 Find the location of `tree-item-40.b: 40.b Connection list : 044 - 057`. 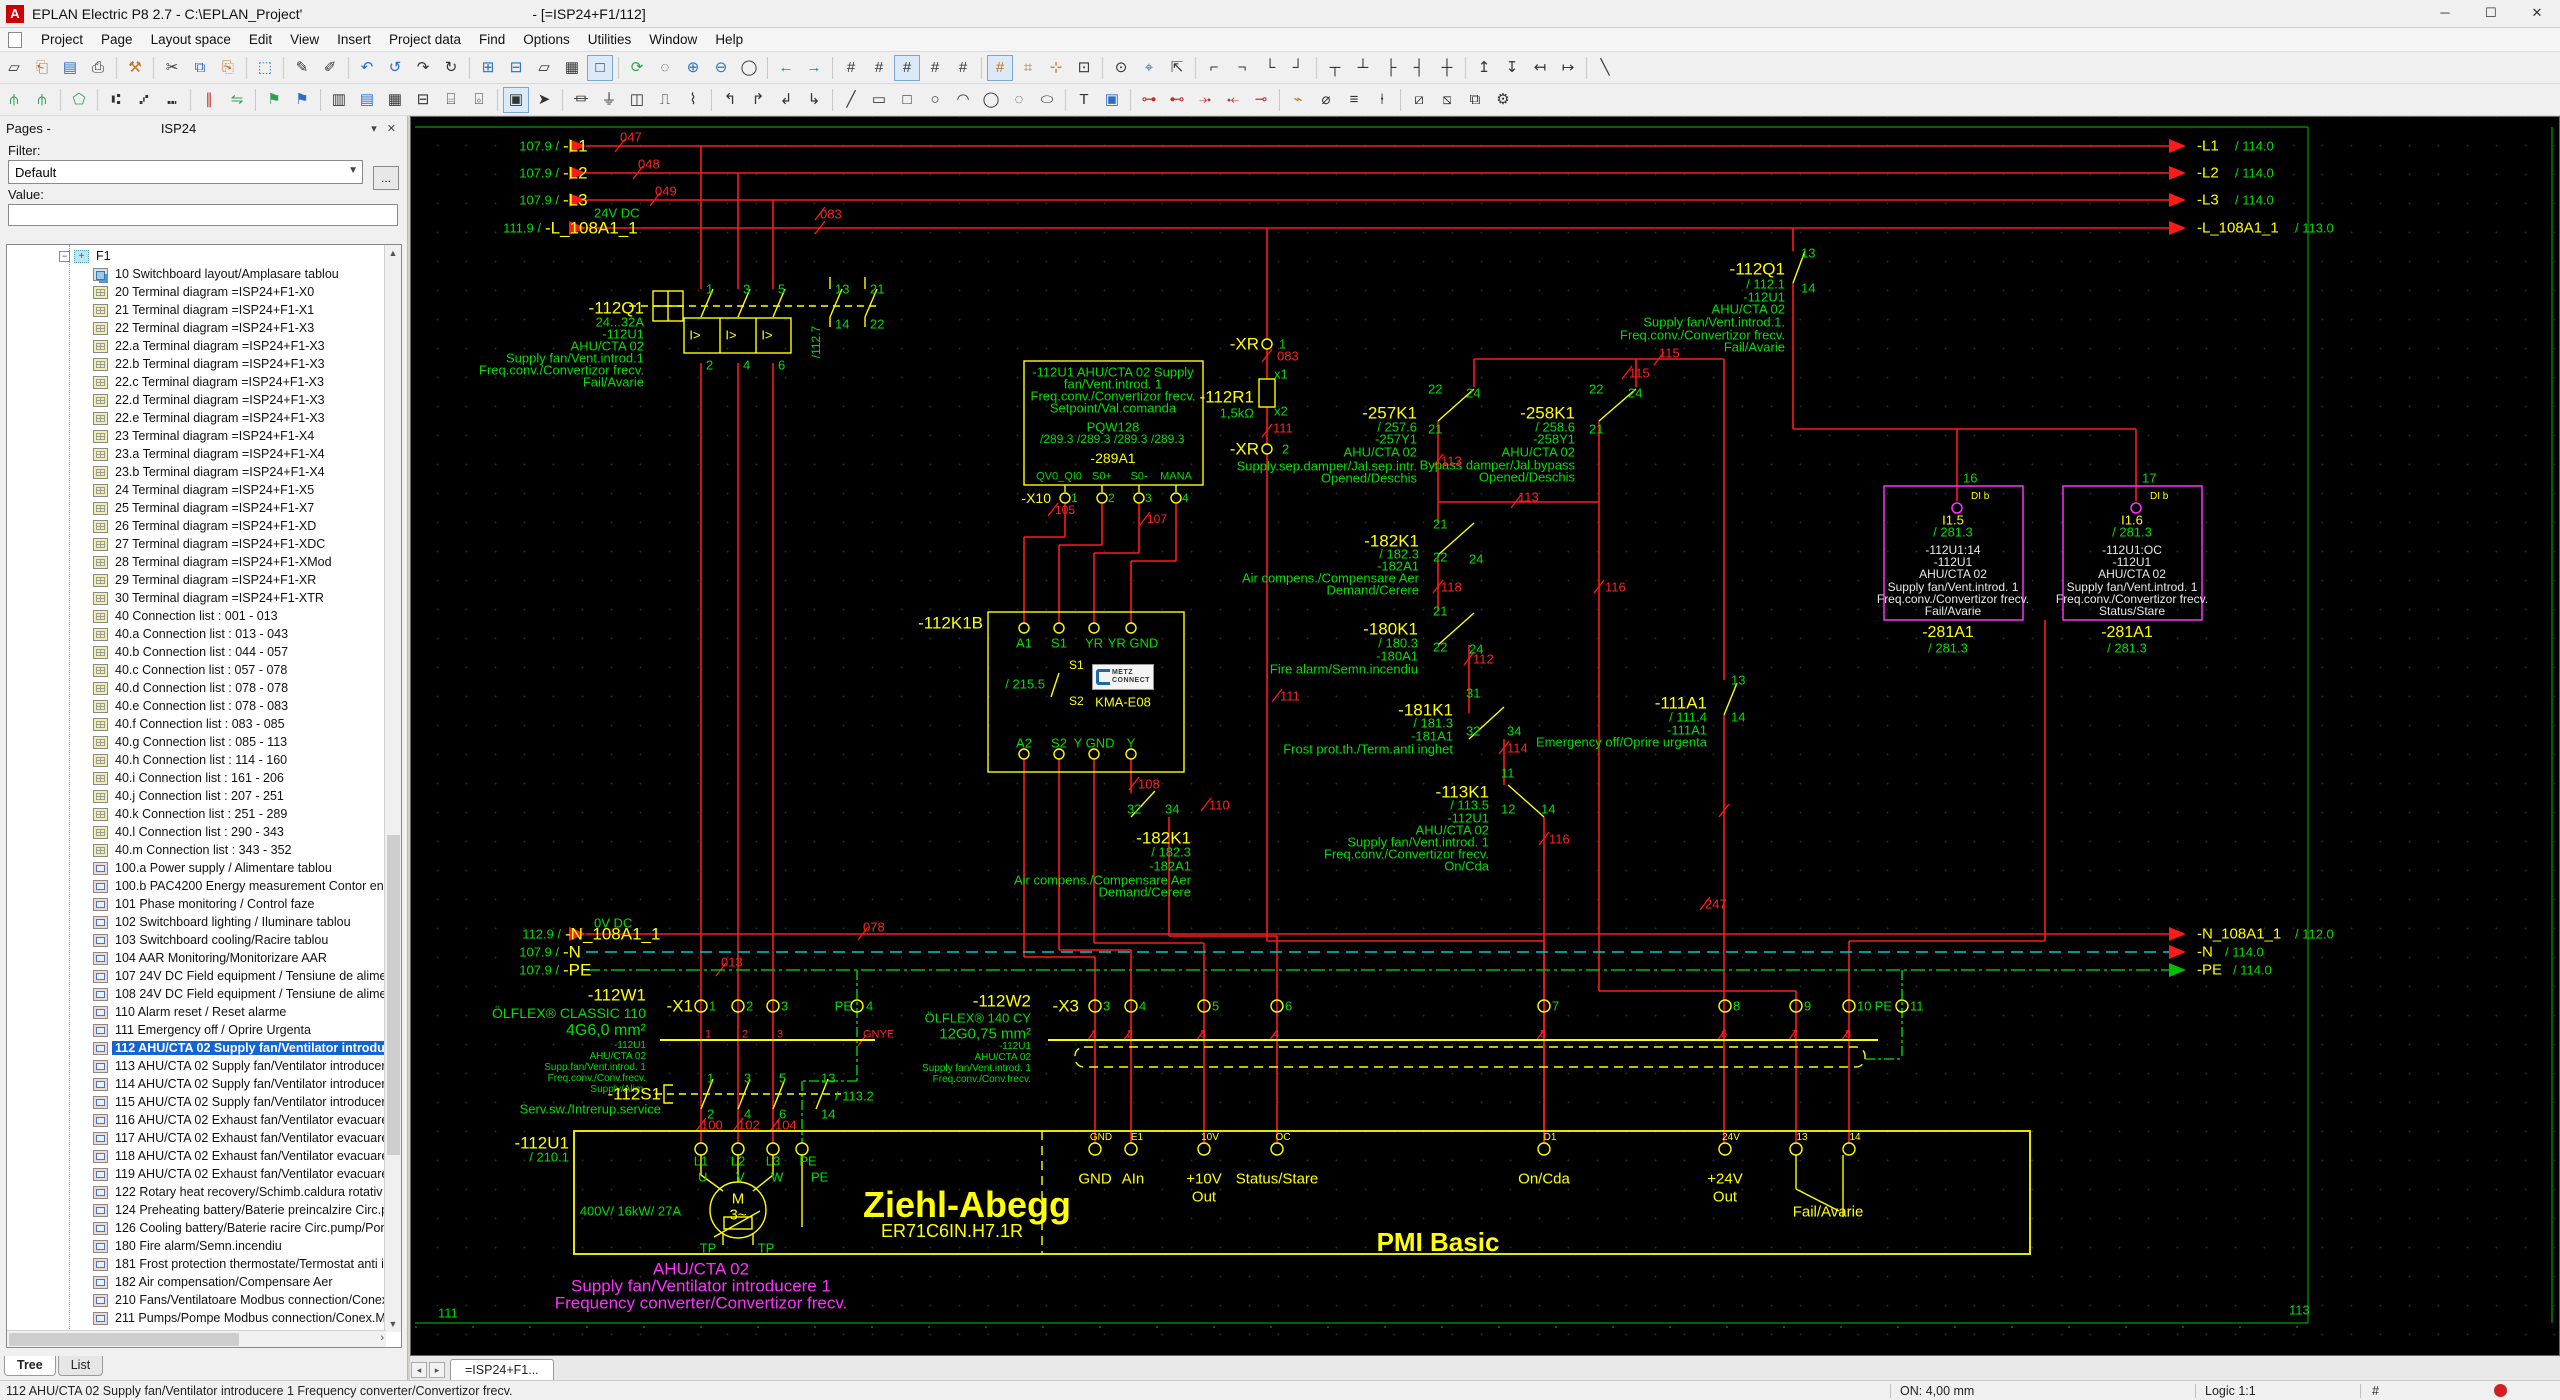

tree-item-40.b: 40.b Connection list : 044 - 057 is located at coordinates (196, 652).